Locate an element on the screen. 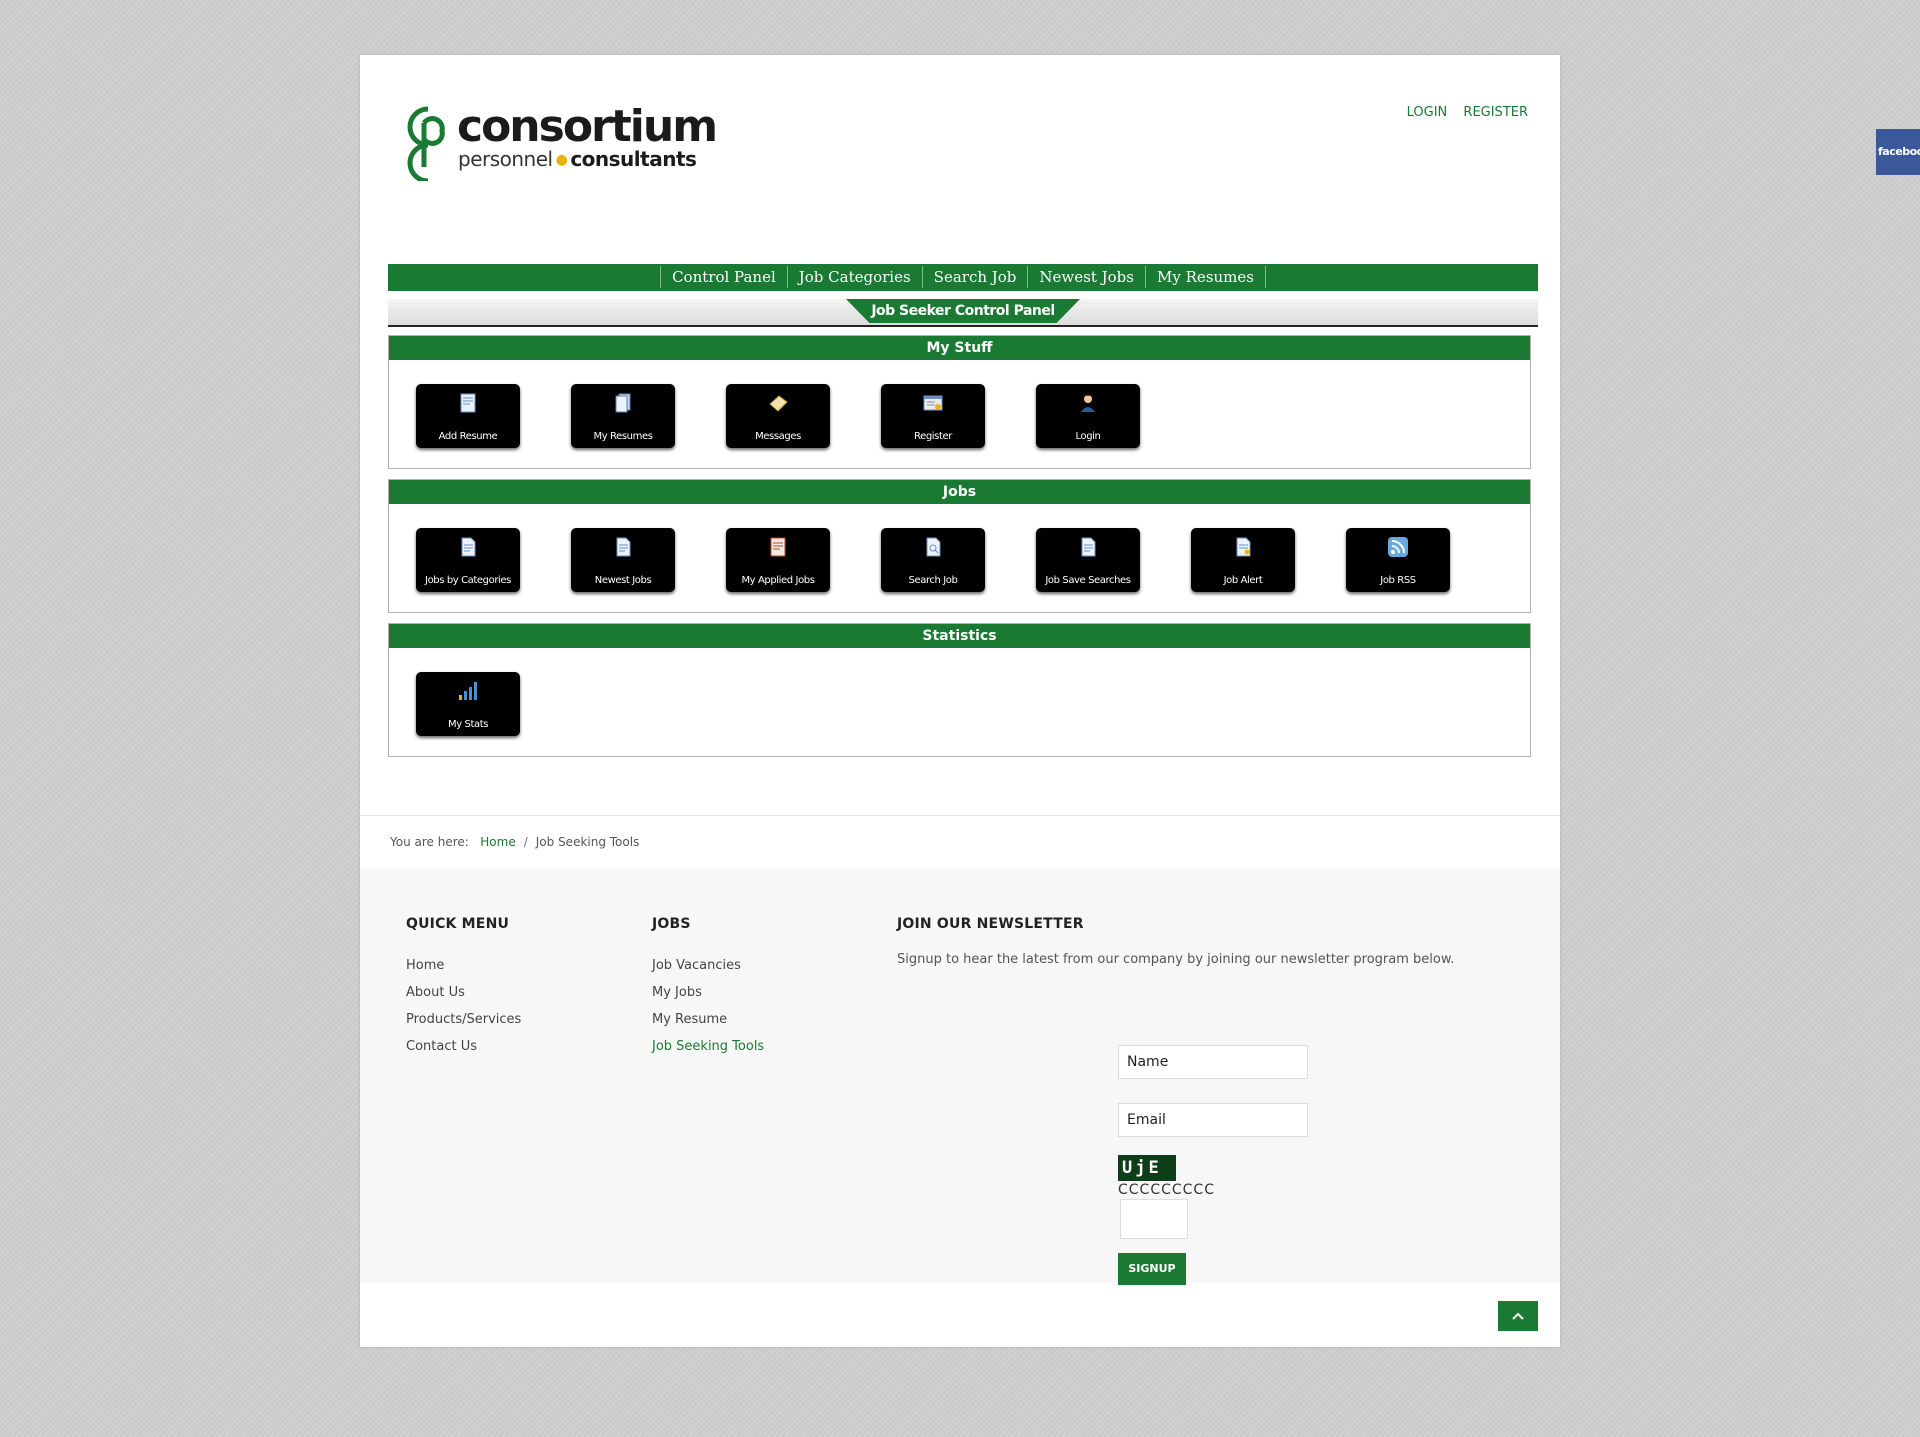 The width and height of the screenshot is (1920, 1437). logo-wordmark: consortium is located at coordinates (587, 126).